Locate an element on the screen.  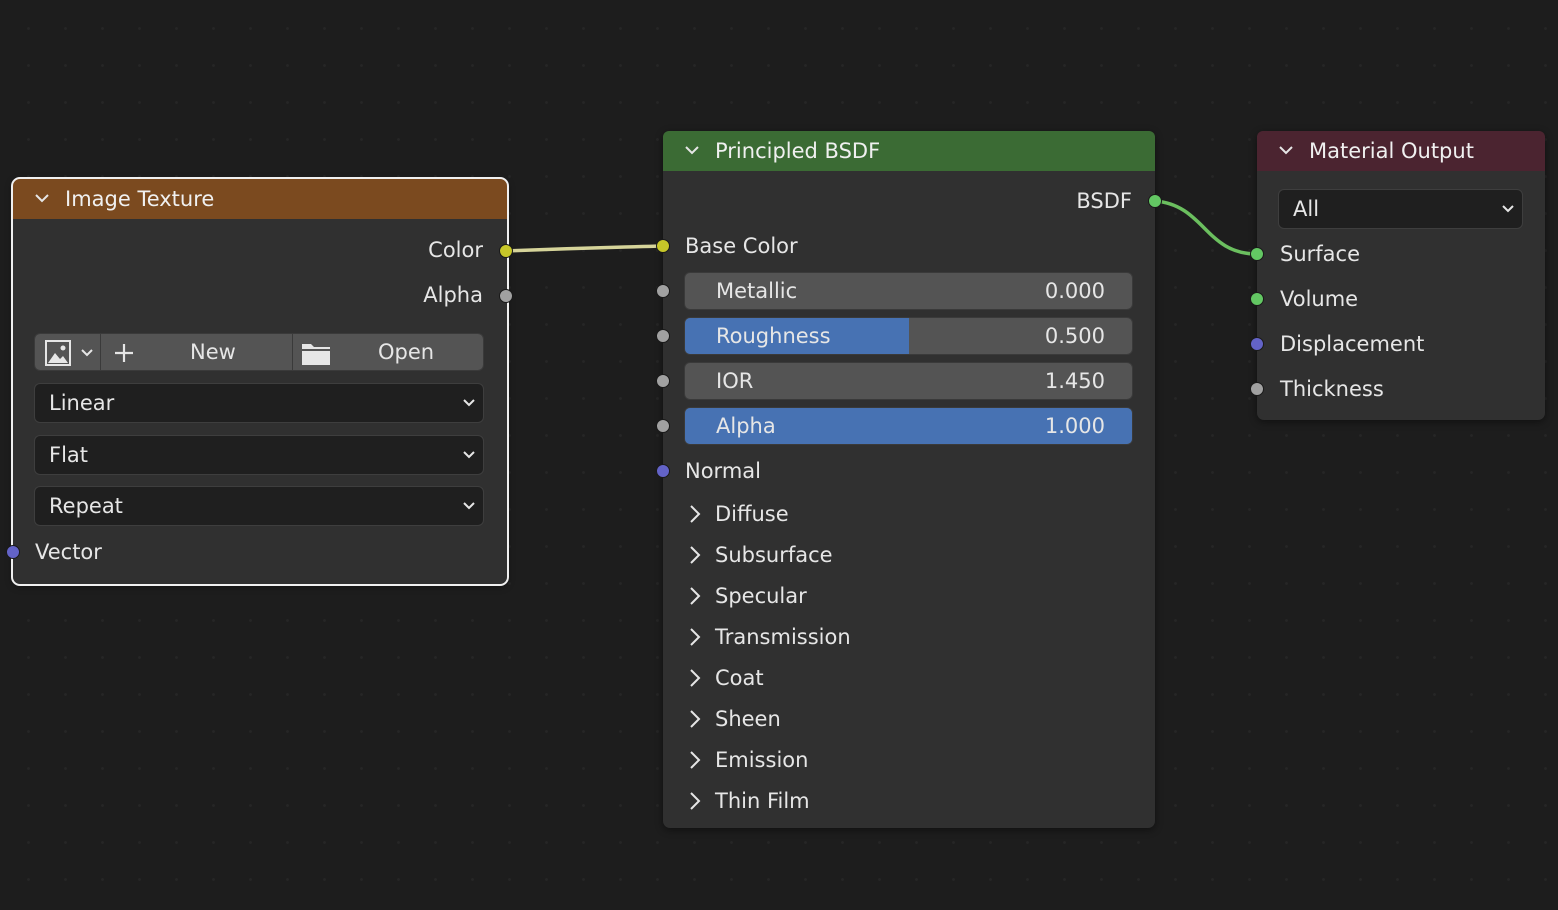
panel-transmission: Transmission is located at coordinates (757, 637).